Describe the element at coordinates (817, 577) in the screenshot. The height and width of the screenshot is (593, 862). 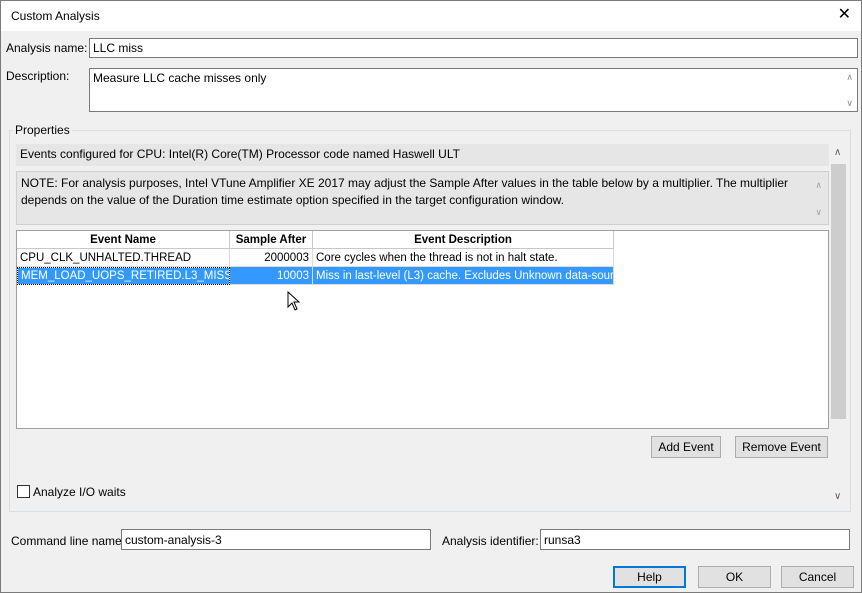
I see `cancel-button: Cancel` at that location.